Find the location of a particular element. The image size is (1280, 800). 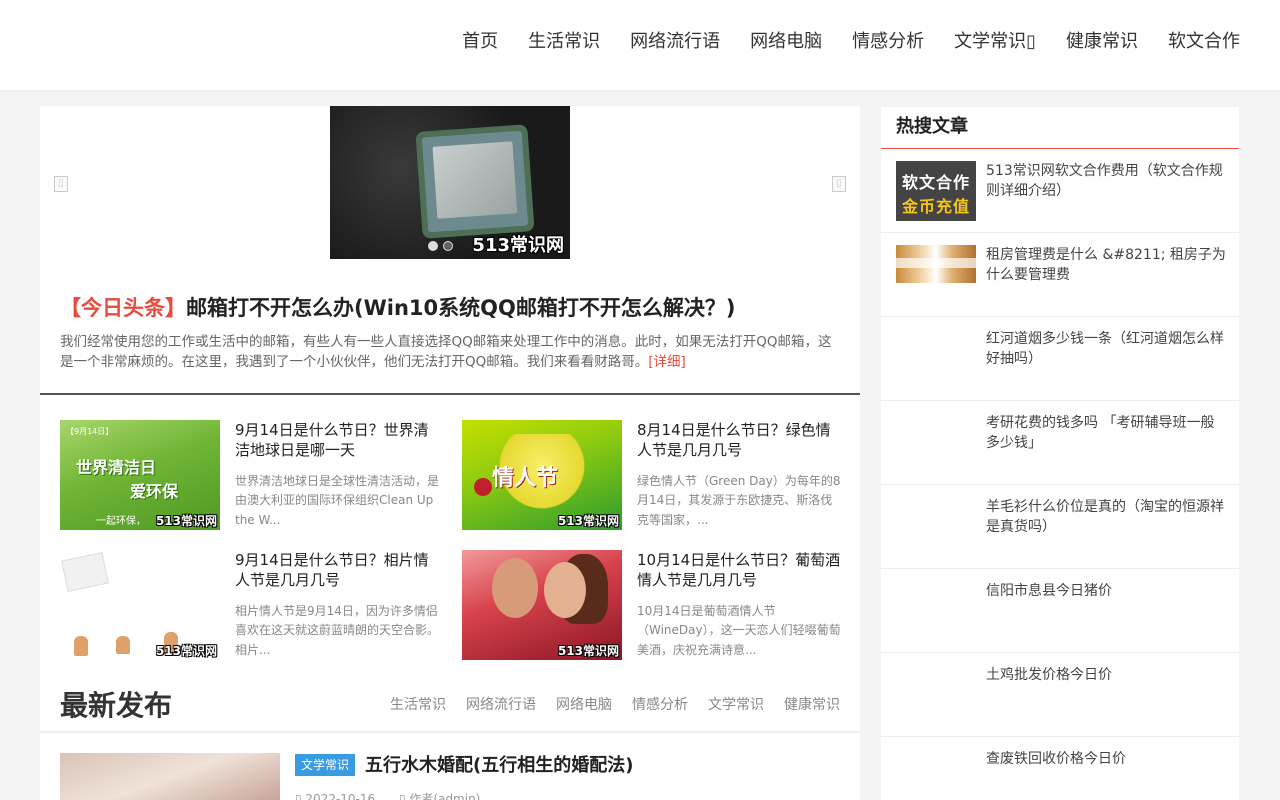

article-thumb: 情人节 513常识网 is located at coordinates (542, 475).